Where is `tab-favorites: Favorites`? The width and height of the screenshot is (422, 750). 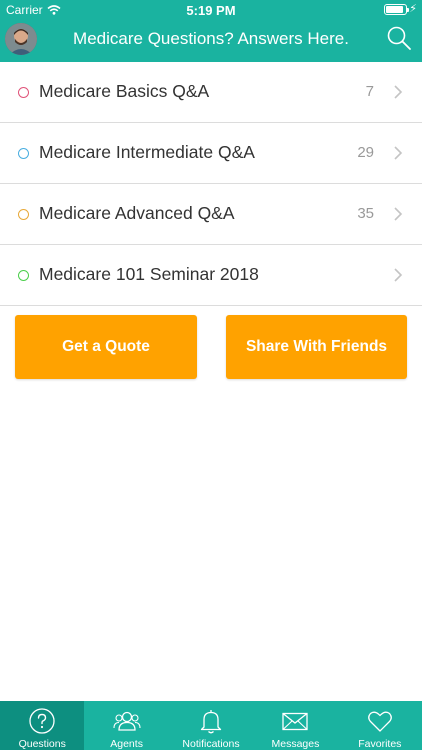 tab-favorites: Favorites is located at coordinates (380, 725).